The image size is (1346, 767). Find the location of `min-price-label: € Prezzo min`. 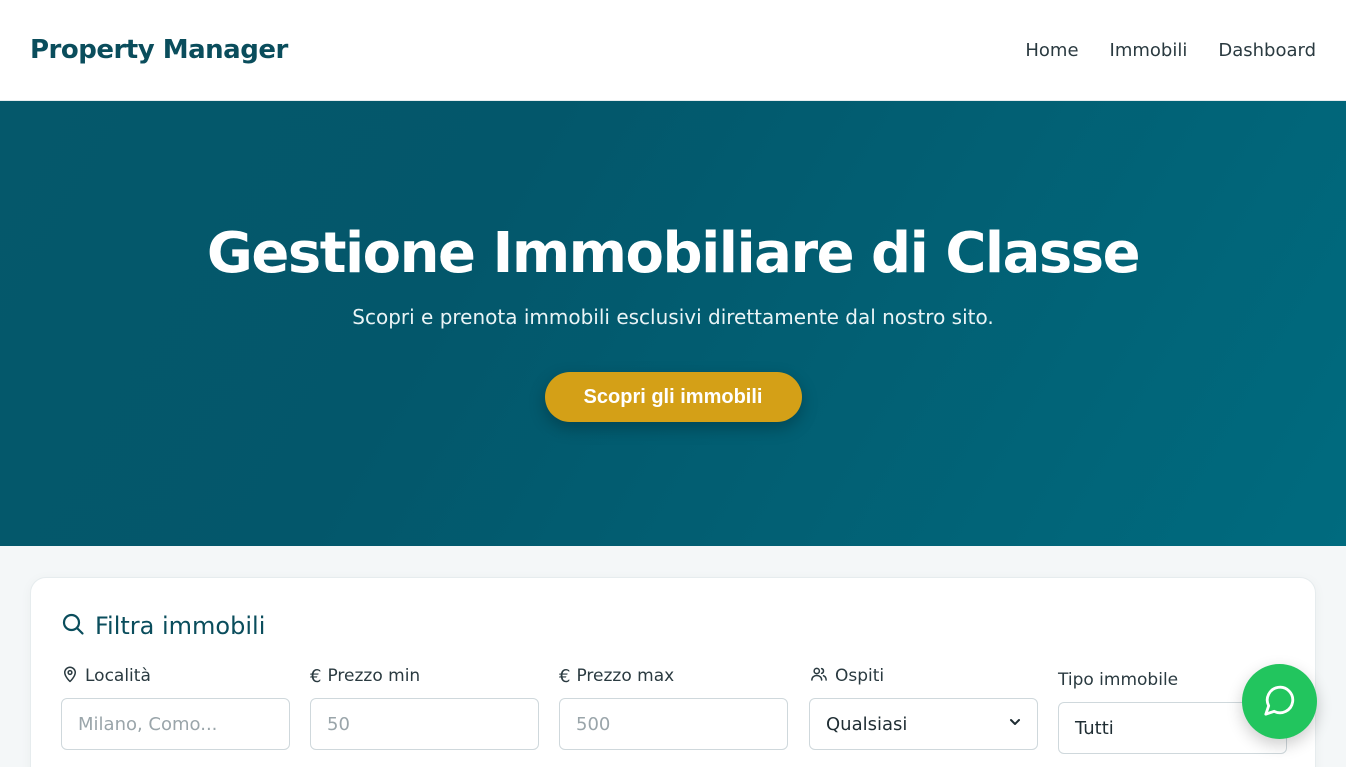

min-price-label: € Prezzo min is located at coordinates (365, 676).